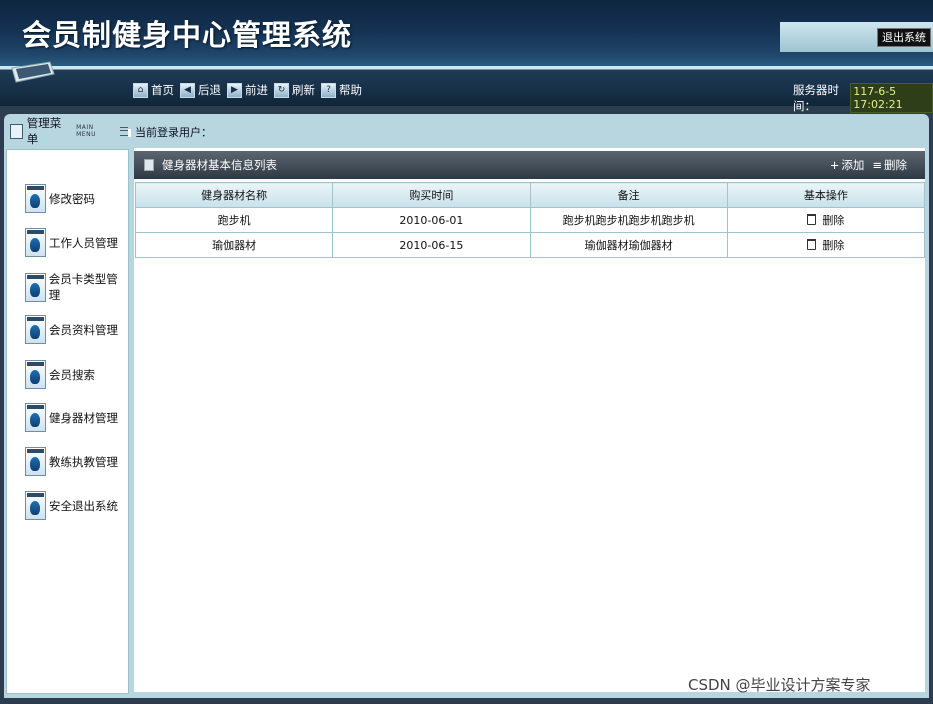 Image resolution: width=933 pixels, height=704 pixels. I want to click on nav-help: ? 帮助, so click(341, 90).